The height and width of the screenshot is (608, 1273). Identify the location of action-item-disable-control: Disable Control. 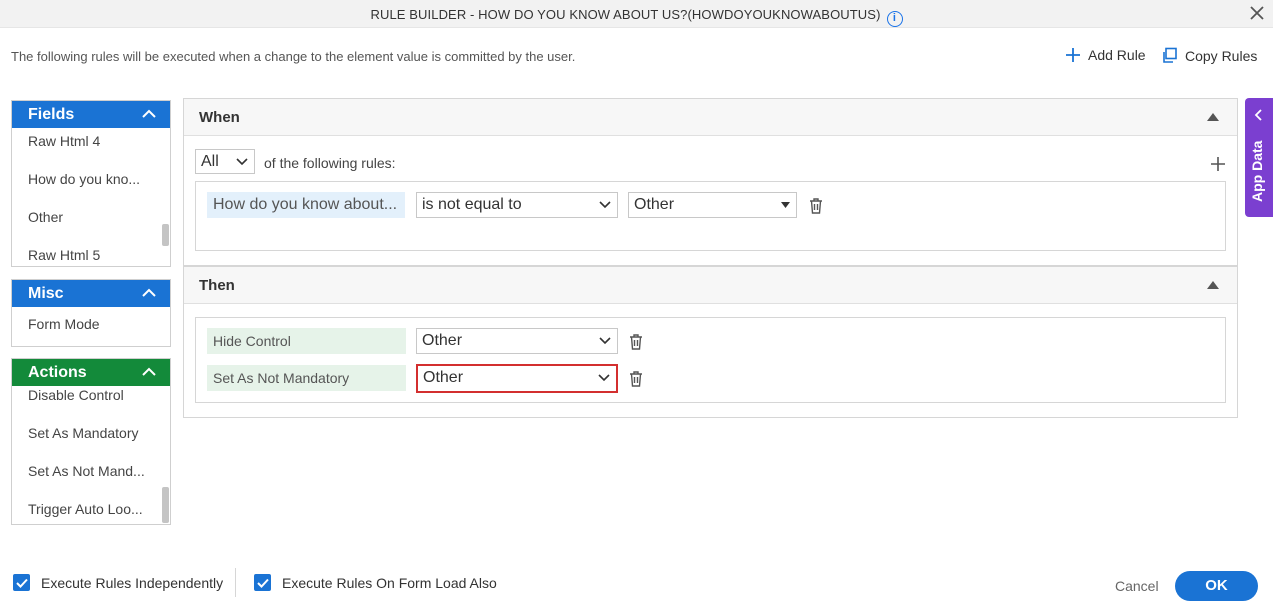
(91, 395).